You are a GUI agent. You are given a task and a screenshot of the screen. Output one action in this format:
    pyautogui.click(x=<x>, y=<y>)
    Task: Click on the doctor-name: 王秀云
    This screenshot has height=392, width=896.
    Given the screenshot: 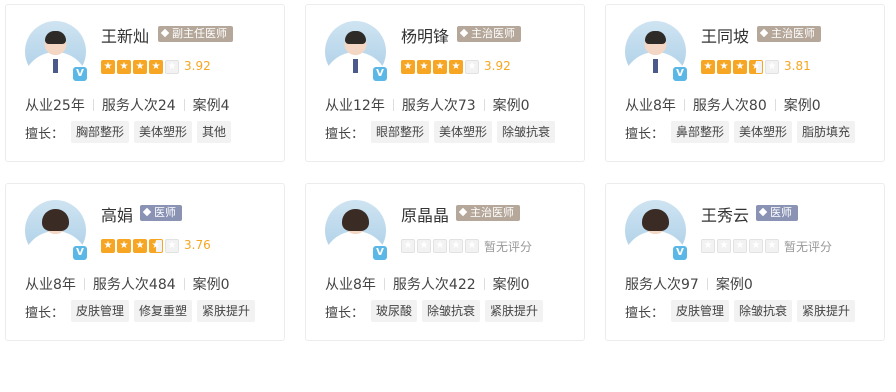 What is the action you would take?
    pyautogui.click(x=725, y=214)
    